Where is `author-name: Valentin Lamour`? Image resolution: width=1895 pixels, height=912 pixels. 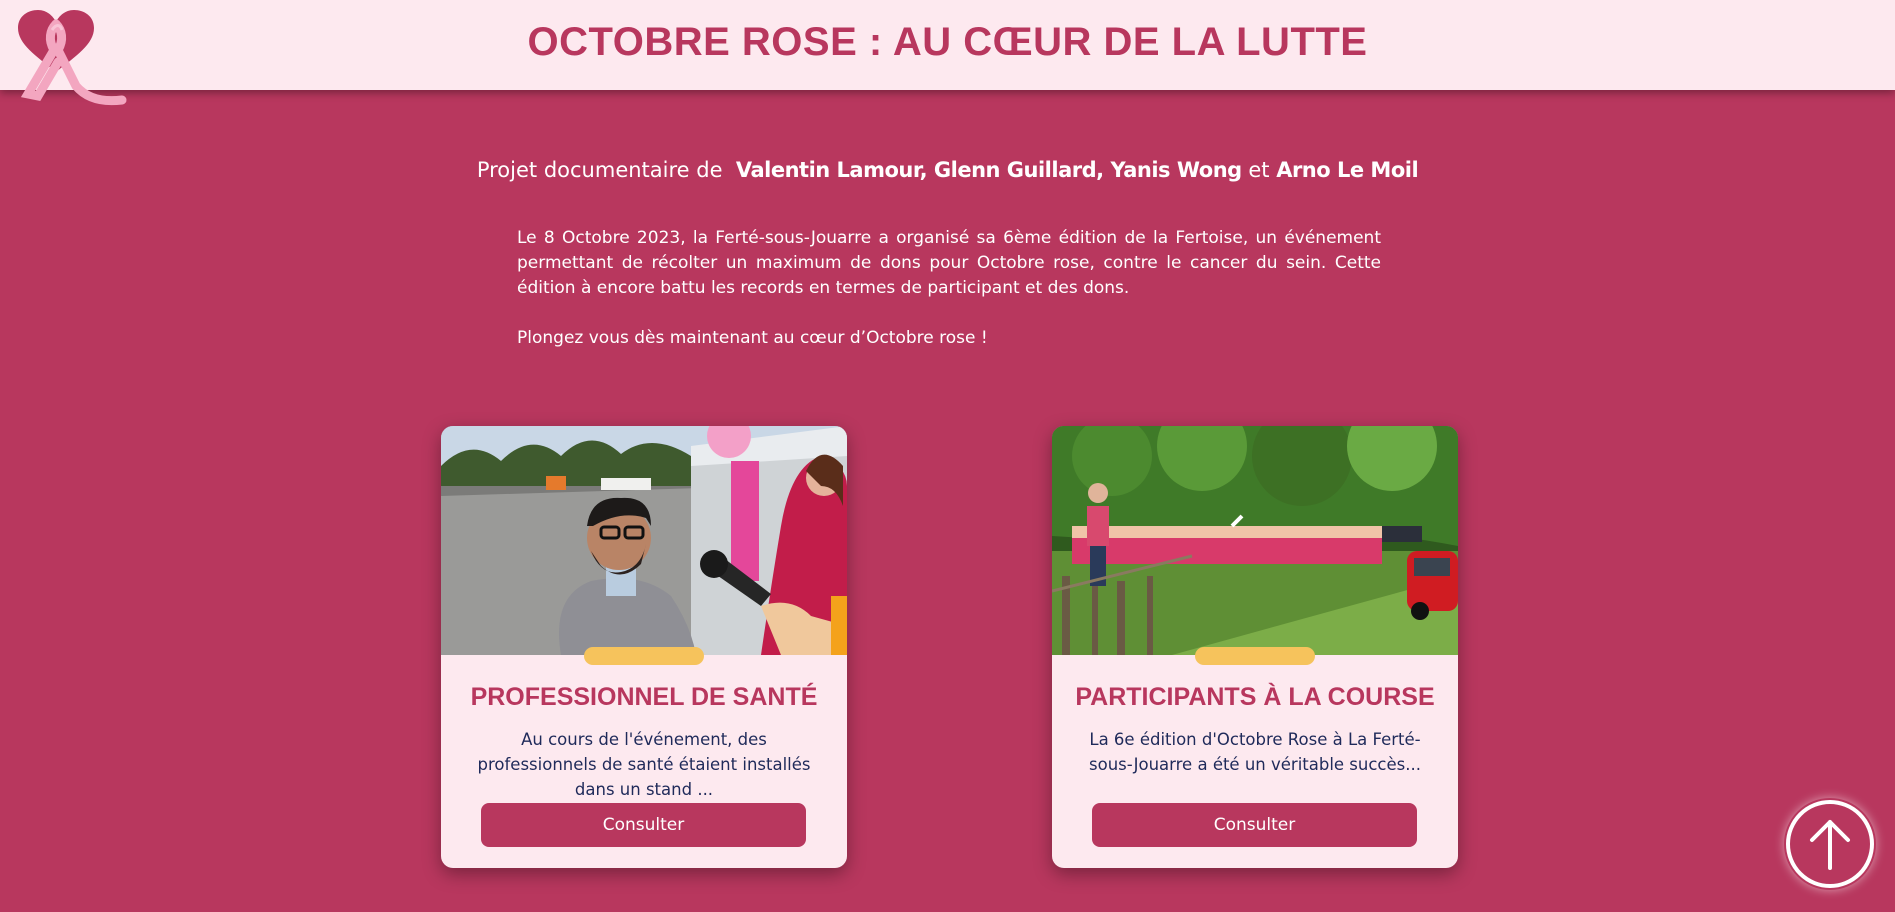 author-name: Valentin Lamour is located at coordinates (827, 170).